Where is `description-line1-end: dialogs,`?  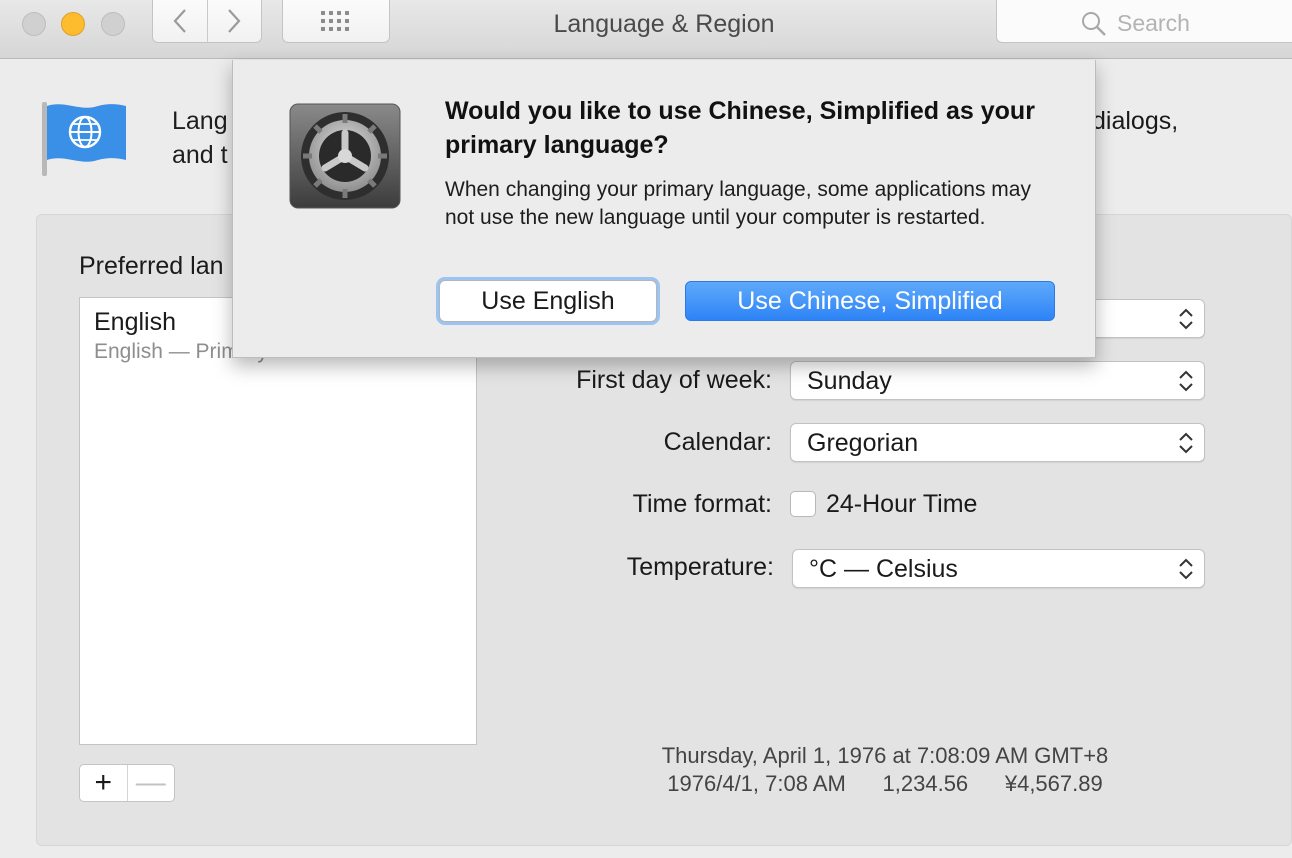
description-line1-end: dialogs, is located at coordinates (1135, 121).